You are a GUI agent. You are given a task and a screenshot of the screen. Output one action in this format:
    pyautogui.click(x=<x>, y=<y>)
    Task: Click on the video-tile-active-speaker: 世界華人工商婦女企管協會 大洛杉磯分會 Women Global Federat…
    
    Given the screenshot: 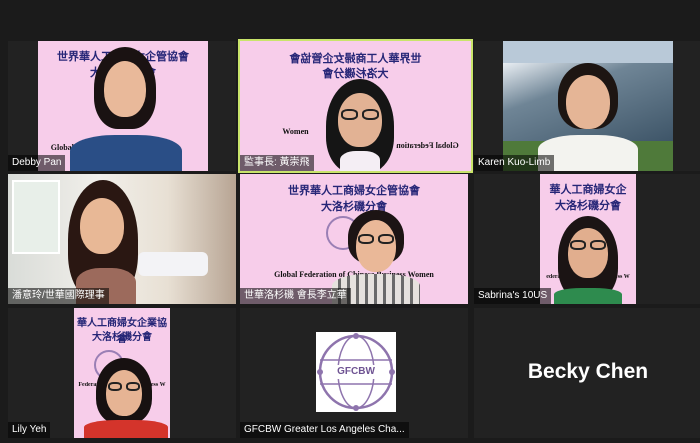 What is the action you would take?
    pyautogui.click(x=355, y=106)
    